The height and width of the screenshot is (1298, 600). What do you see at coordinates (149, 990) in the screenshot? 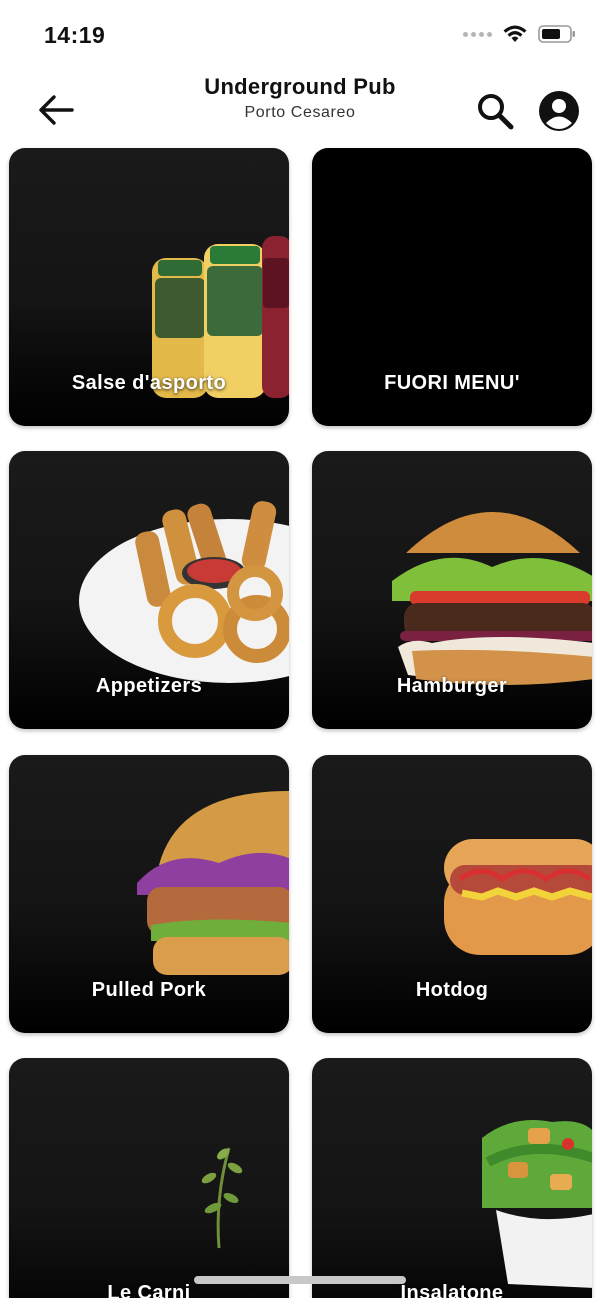
I see `category-label: Pulled Pork` at bounding box center [149, 990].